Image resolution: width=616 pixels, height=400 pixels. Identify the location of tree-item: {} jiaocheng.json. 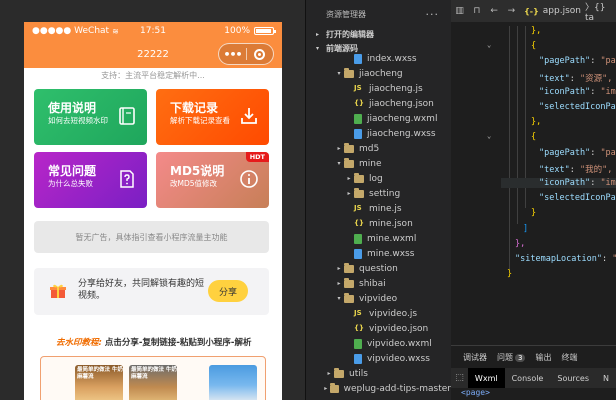
(378, 103).